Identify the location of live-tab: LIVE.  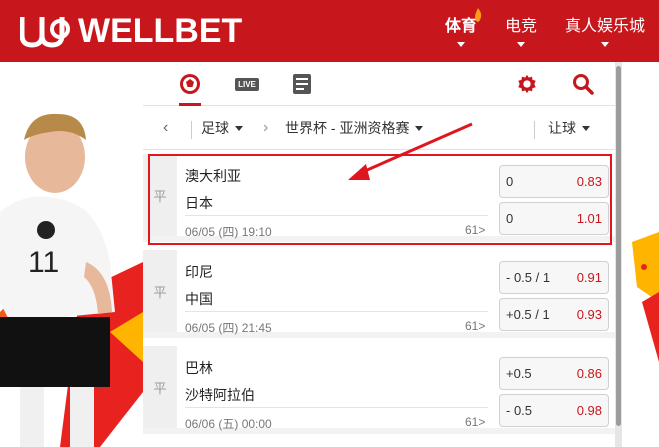
(247, 84).